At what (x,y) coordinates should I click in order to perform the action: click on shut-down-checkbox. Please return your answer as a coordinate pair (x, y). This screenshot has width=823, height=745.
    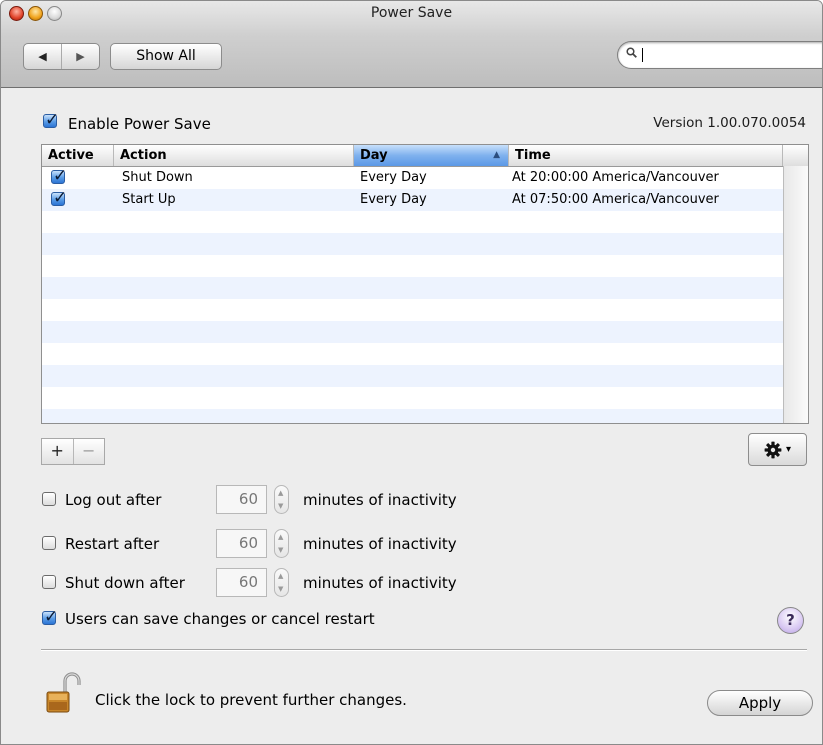
    Looking at the image, I should click on (49, 582).